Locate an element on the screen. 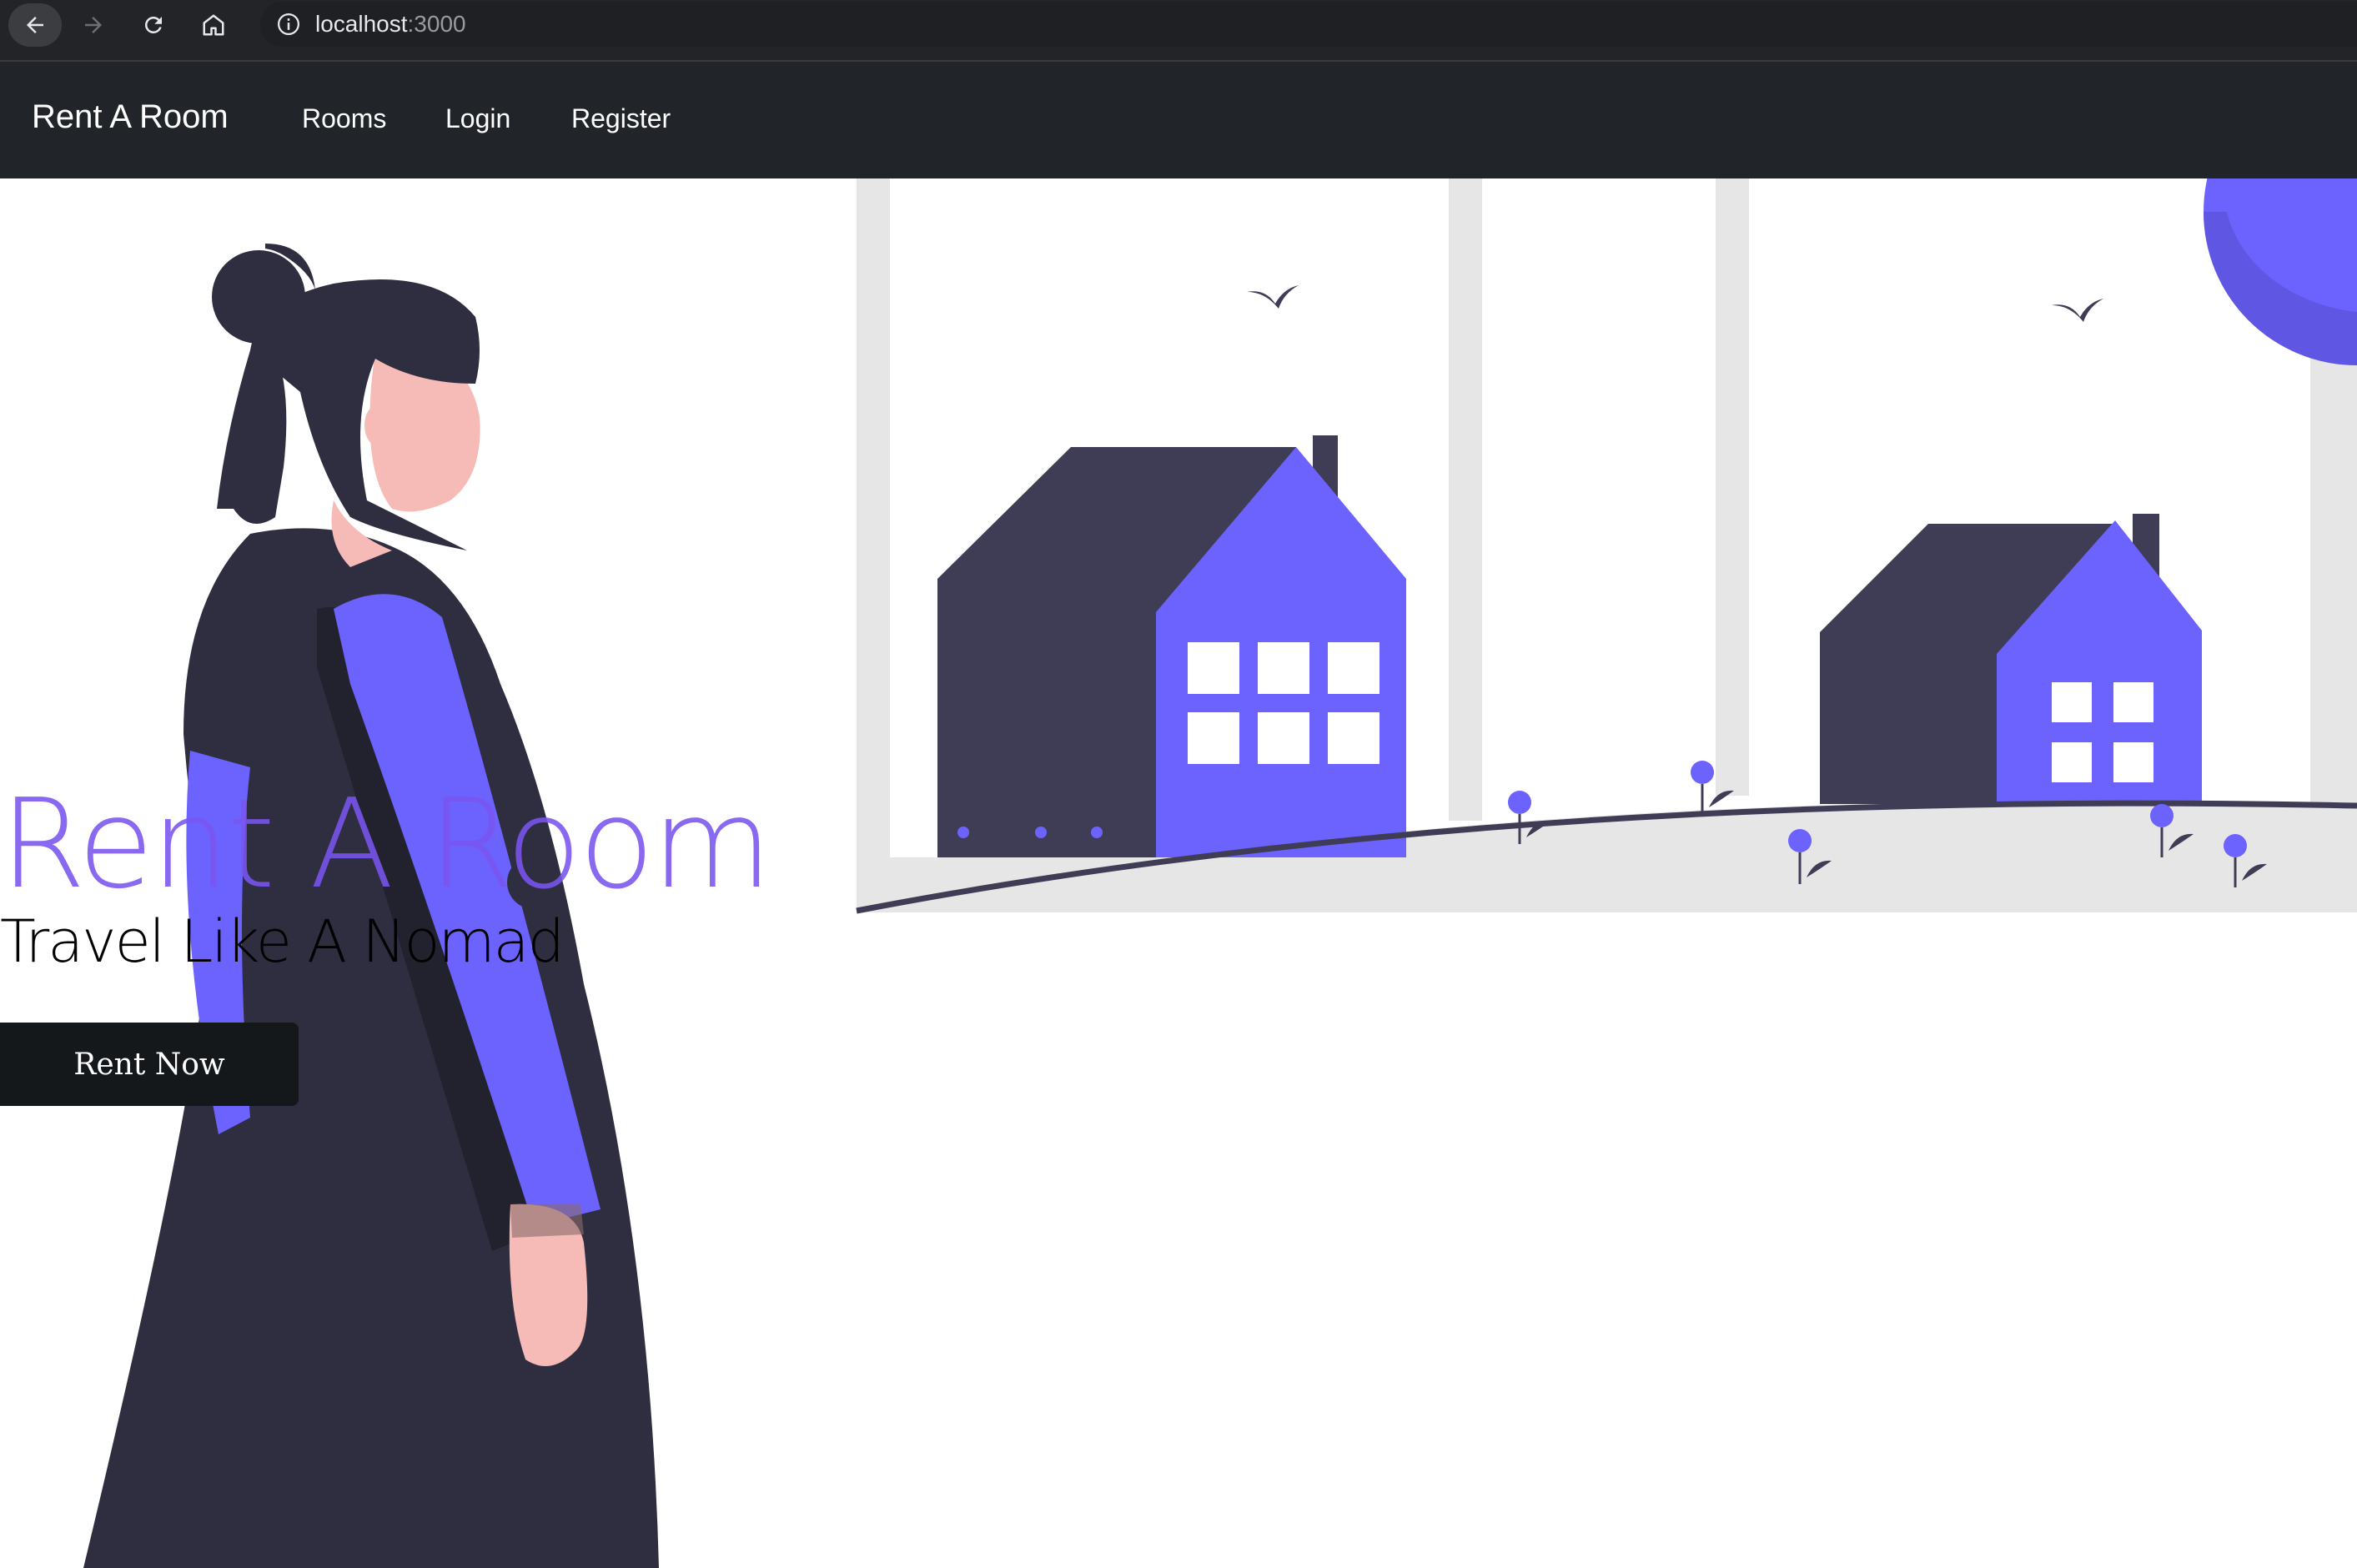  reload-icon is located at coordinates (153, 24).